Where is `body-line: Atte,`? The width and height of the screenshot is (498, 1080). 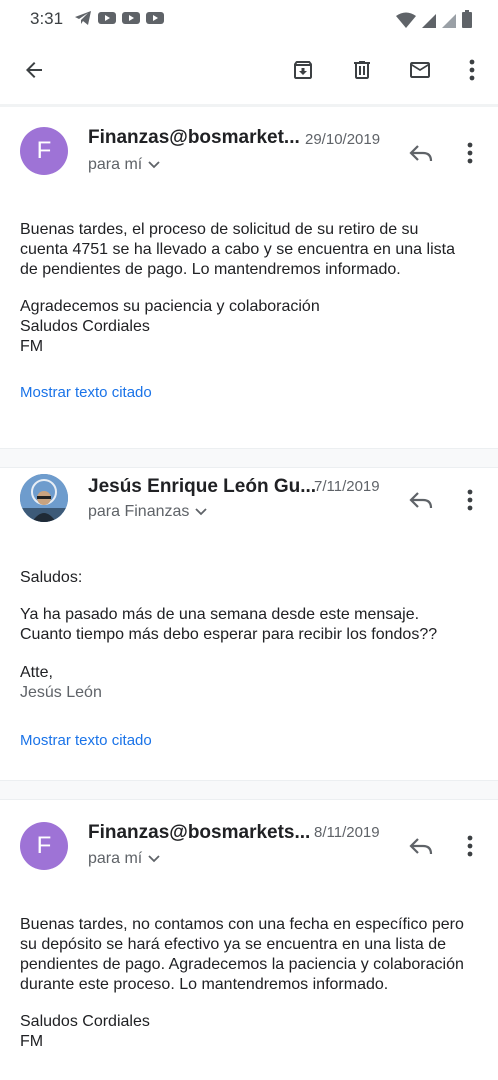
body-line: Atte, is located at coordinates (36, 672).